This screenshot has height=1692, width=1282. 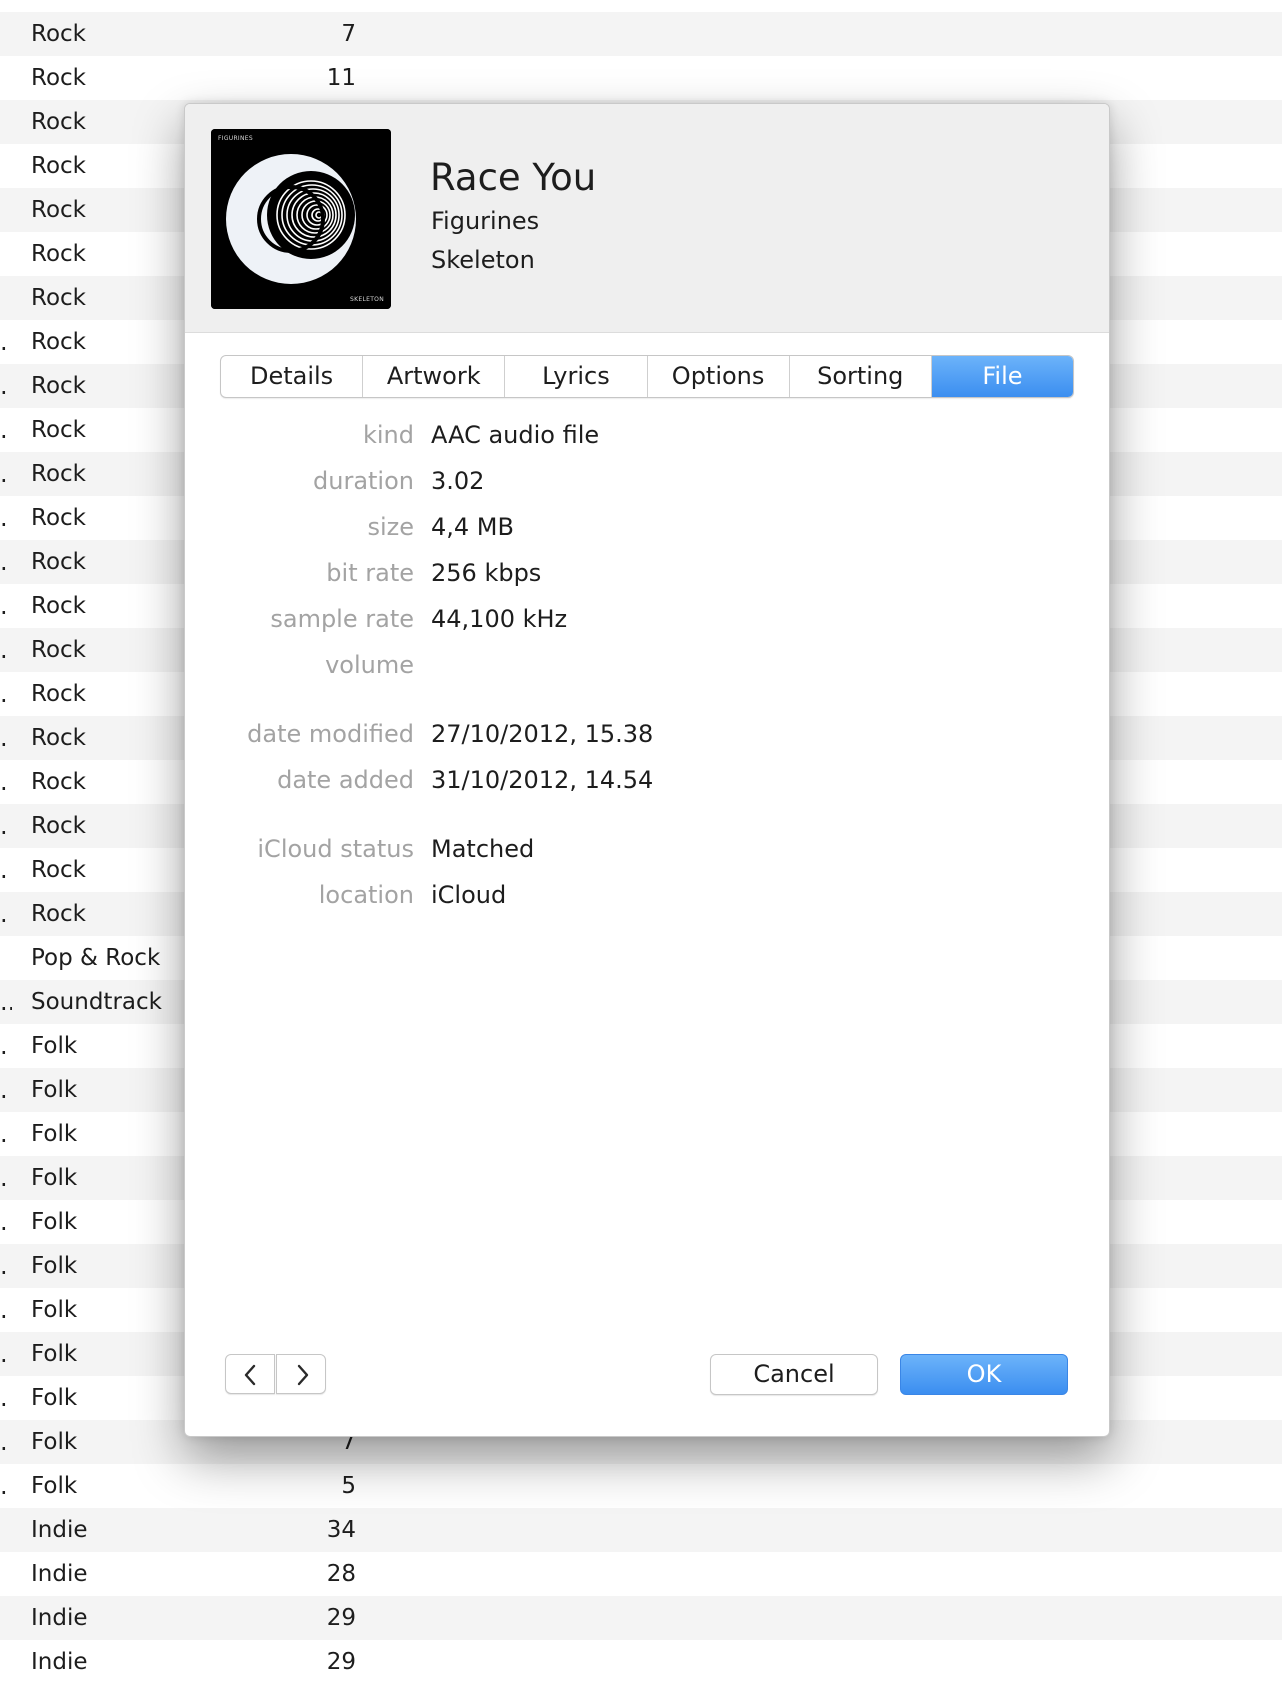 I want to click on count-cell: 29, so click(x=341, y=1618).